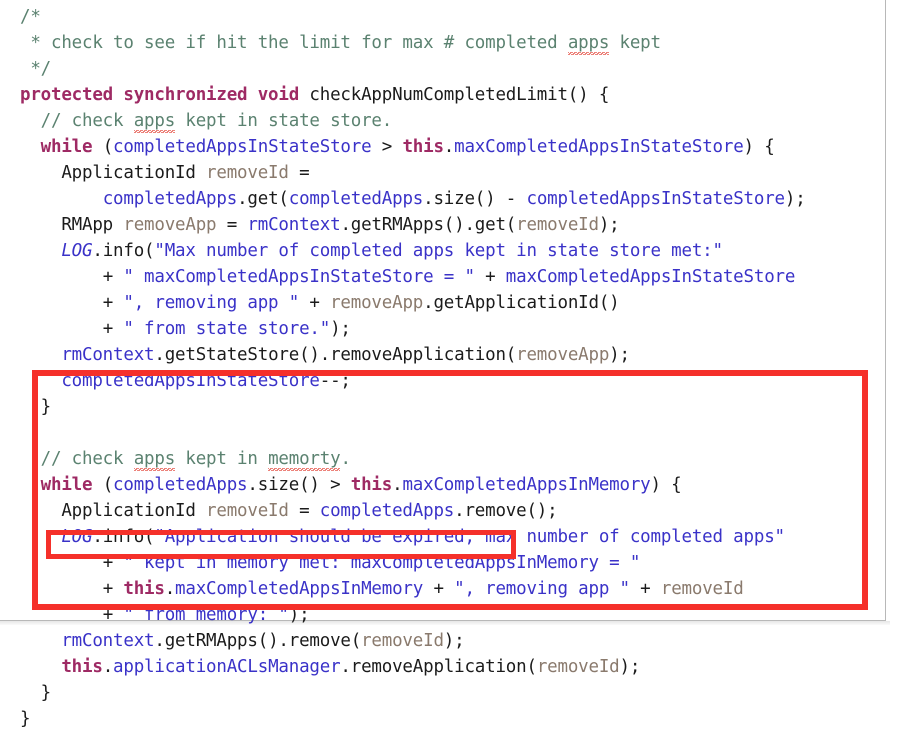  Describe the element at coordinates (442, 173) in the screenshot. I see `code-line: ApplicationId removeId =` at that location.